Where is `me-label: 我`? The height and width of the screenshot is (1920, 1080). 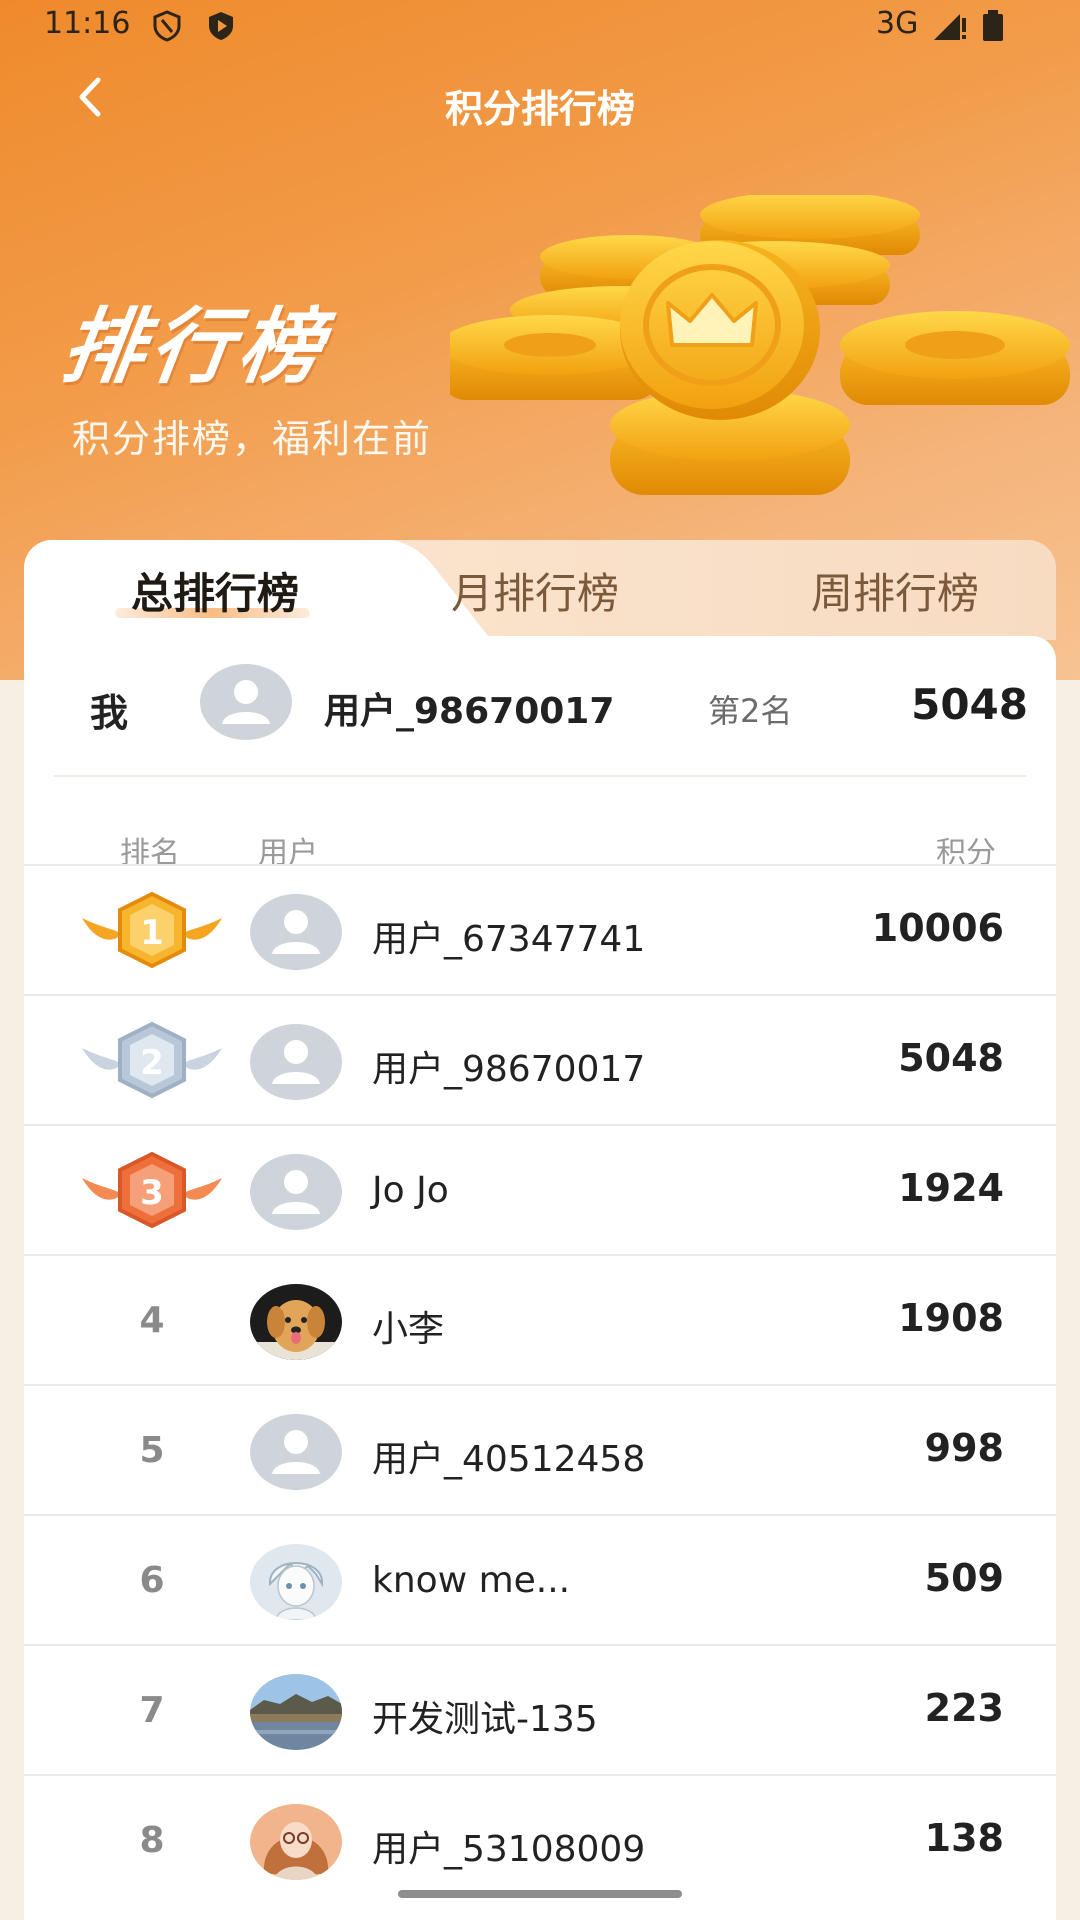
me-label: 我 is located at coordinates (109, 713).